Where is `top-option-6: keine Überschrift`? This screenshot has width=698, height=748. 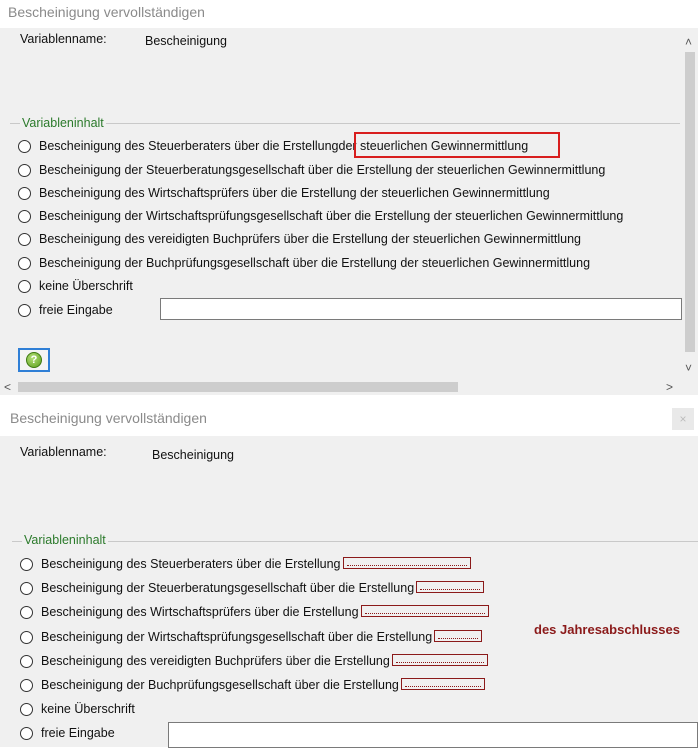 top-option-6: keine Überschrift is located at coordinates (75, 286).